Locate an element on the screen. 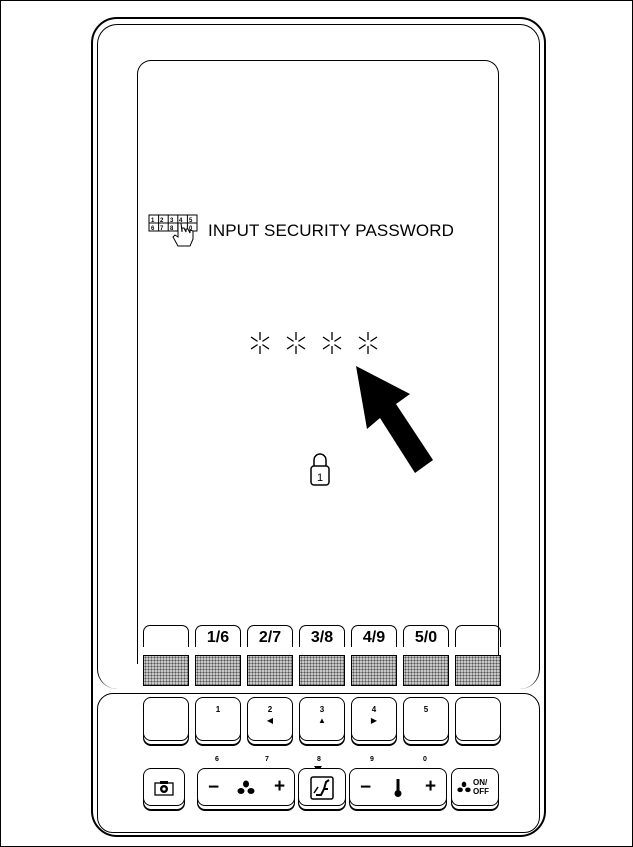 This screenshot has width=633, height=847. fan-minus-button: − is located at coordinates (213, 788).